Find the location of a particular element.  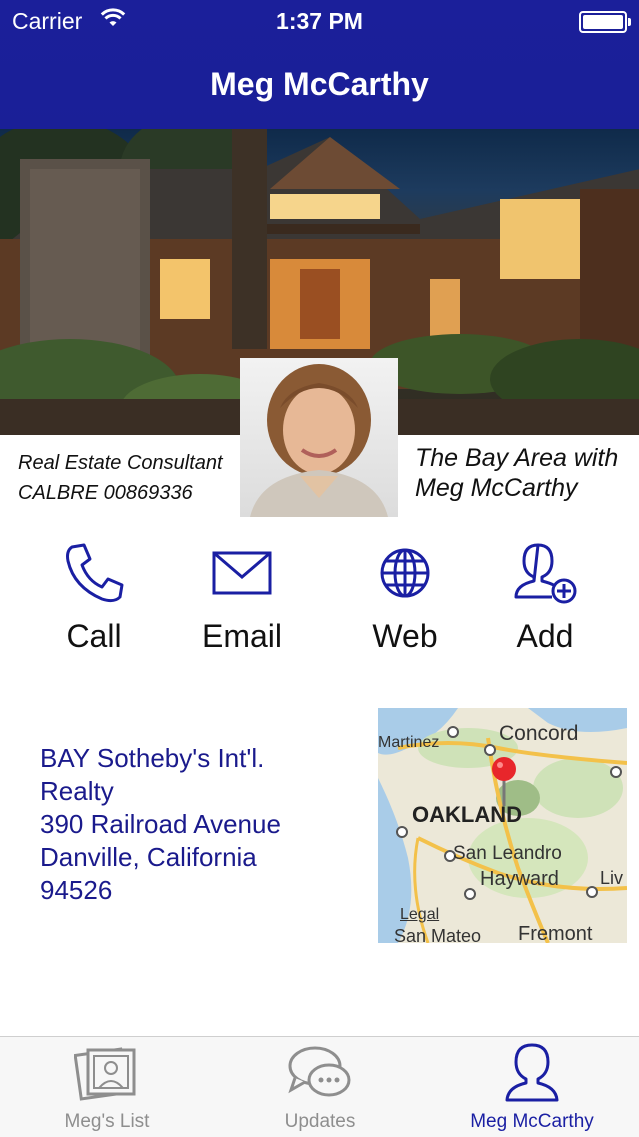

add-label: Add is located at coordinates (545, 636).